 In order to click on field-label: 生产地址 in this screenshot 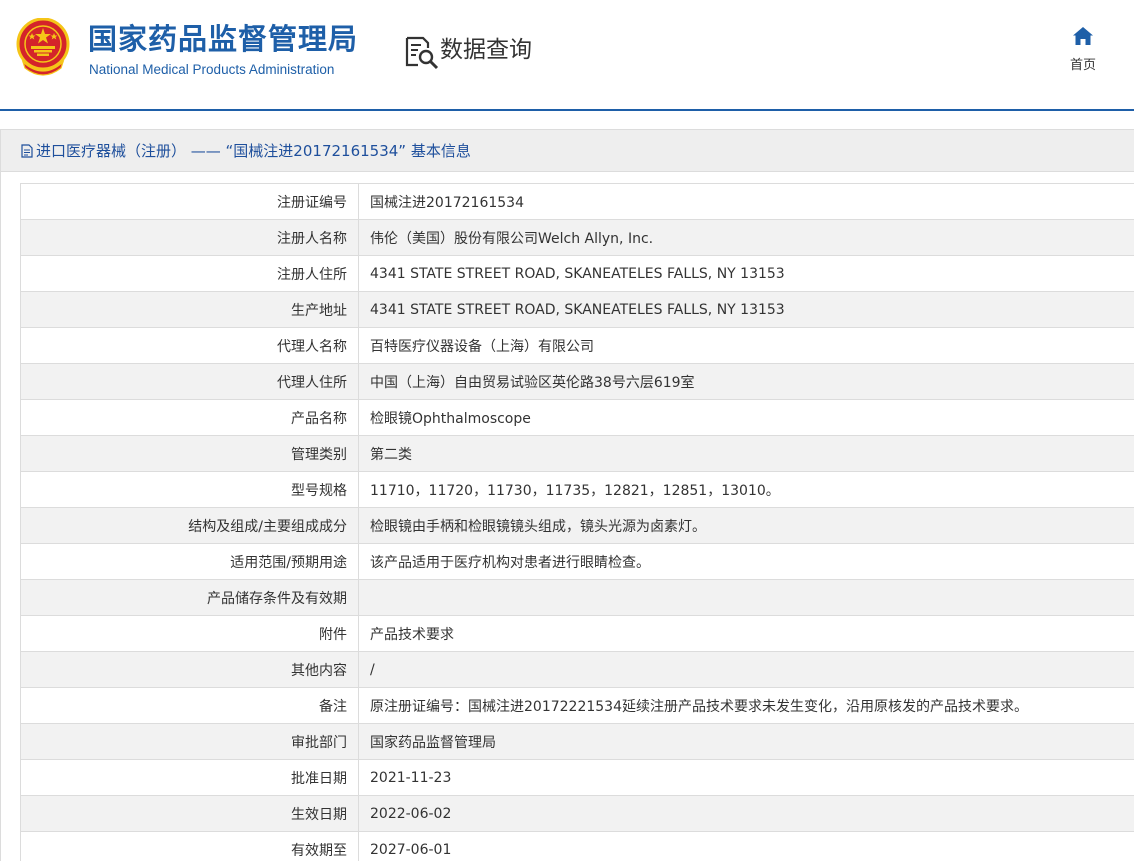, I will do `click(189, 309)`.